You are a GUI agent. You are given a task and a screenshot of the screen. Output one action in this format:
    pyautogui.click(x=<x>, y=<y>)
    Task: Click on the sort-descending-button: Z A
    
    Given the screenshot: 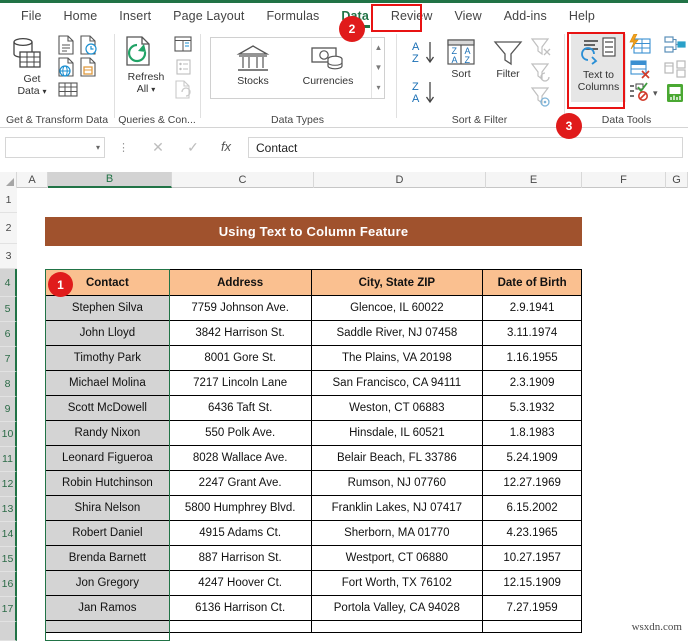 What is the action you would take?
    pyautogui.click(x=424, y=93)
    